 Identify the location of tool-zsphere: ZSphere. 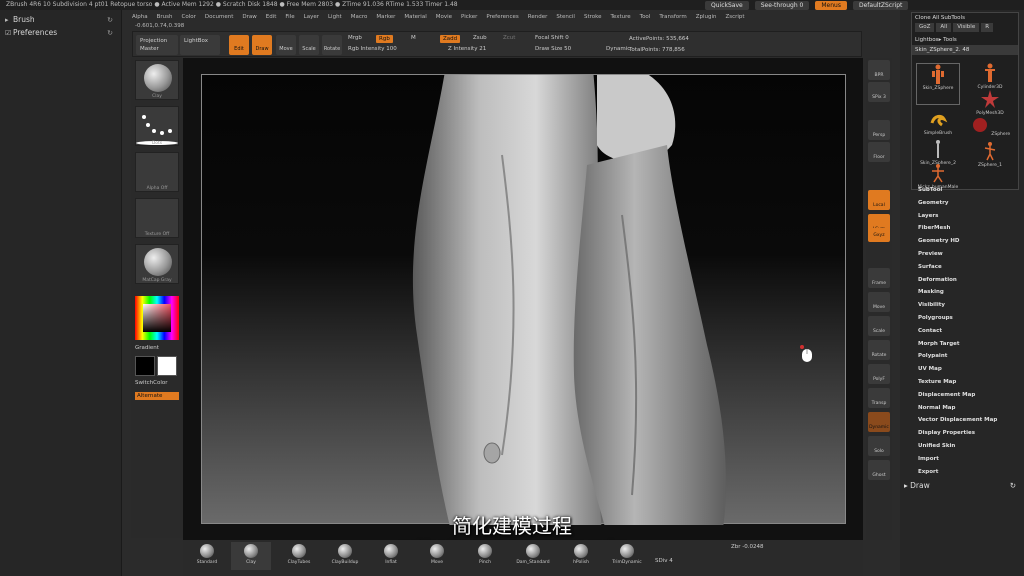
(990, 129).